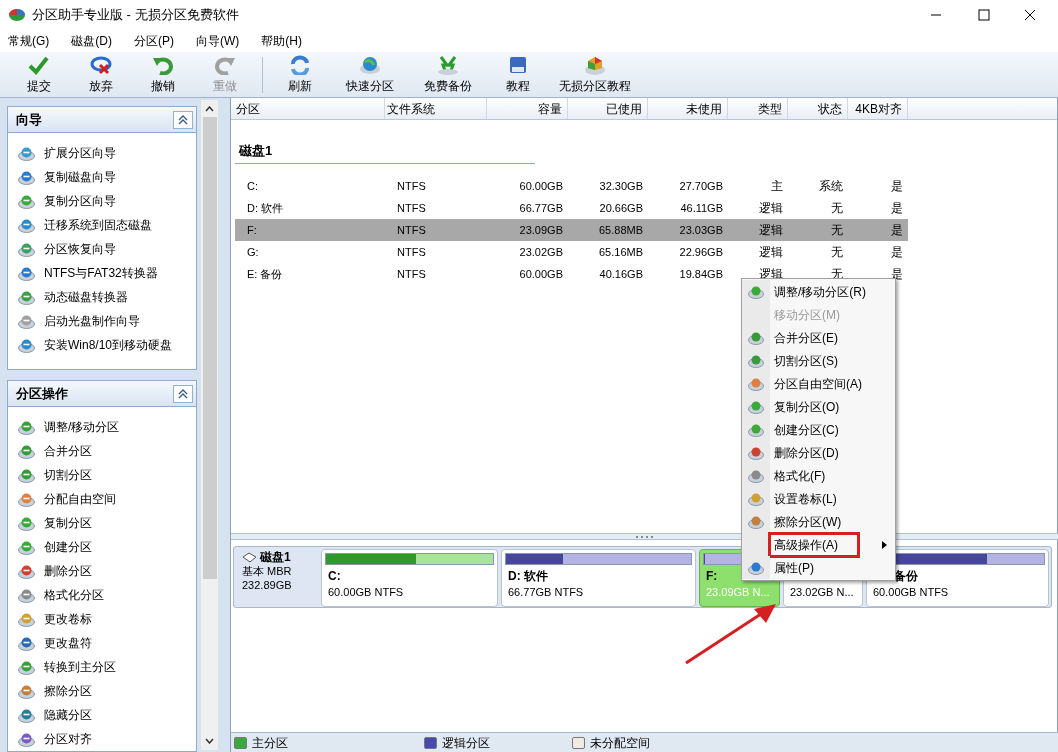 The width and height of the screenshot is (1058, 752). Describe the element at coordinates (252, 186) in the screenshot. I see `table-cell-text: C:` at that location.